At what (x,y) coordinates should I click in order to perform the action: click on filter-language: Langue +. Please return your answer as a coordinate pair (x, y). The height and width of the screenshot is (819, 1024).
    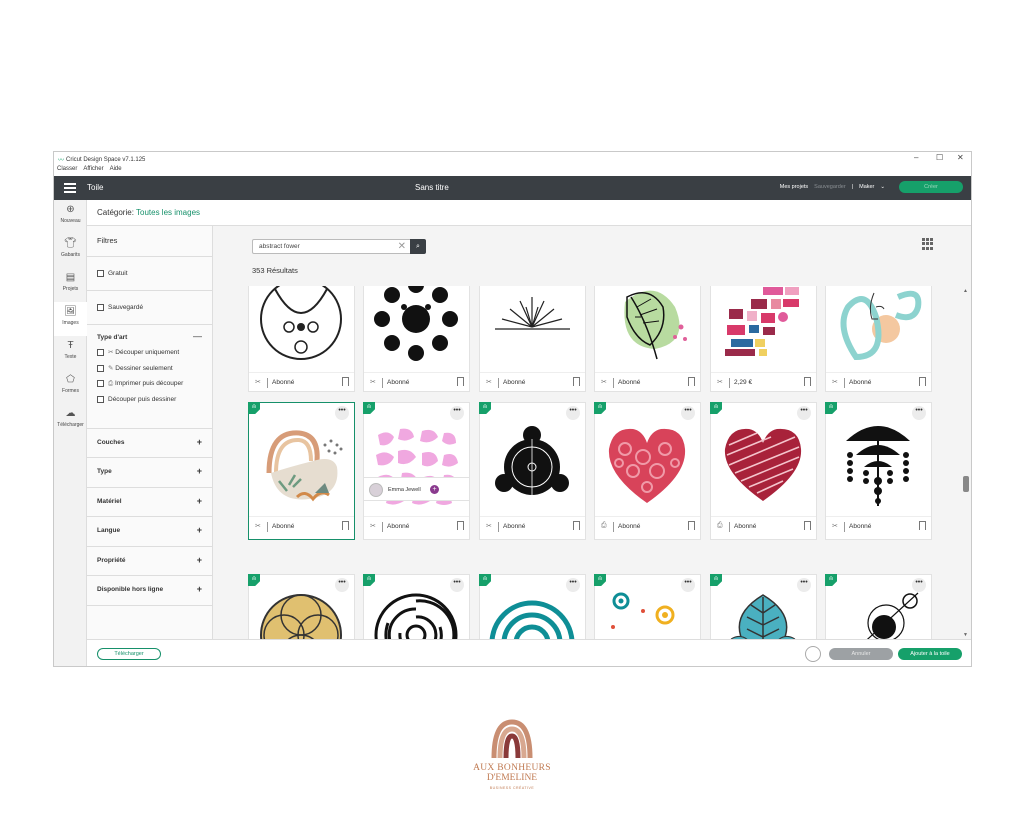
    Looking at the image, I should click on (149, 532).